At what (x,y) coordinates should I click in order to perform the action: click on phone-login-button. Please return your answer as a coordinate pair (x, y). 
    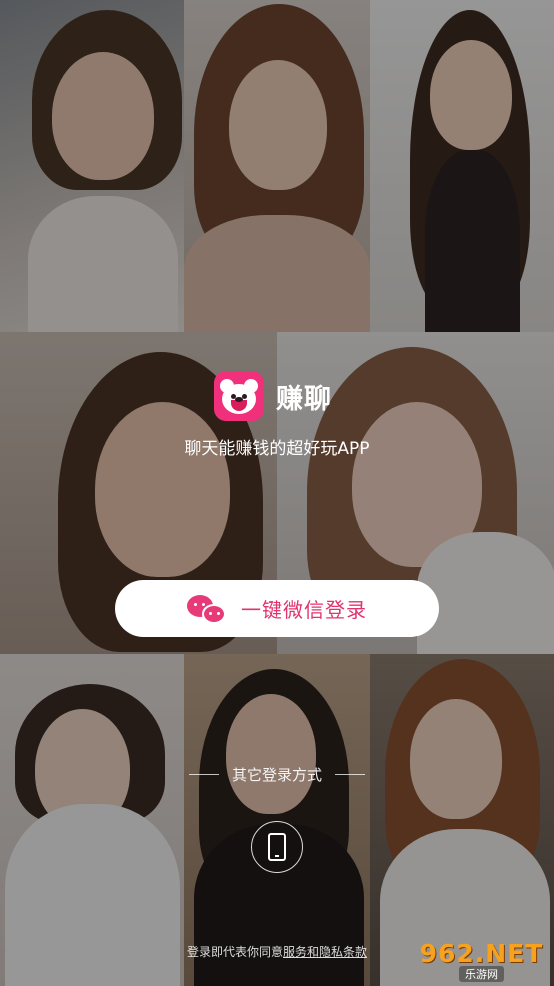
    Looking at the image, I should click on (277, 847).